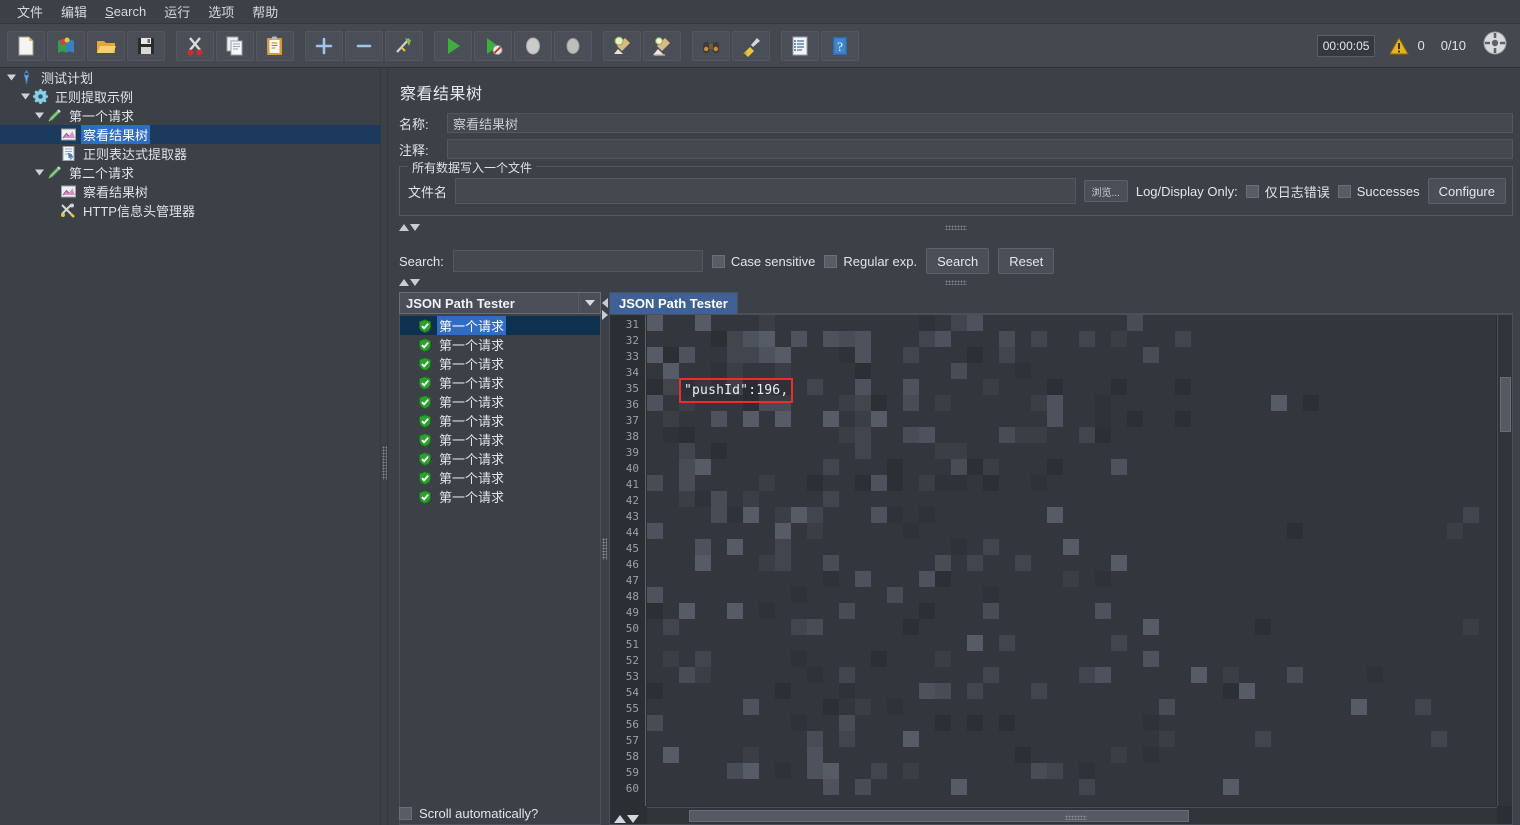  I want to click on configure-button: Configure, so click(1466, 191).